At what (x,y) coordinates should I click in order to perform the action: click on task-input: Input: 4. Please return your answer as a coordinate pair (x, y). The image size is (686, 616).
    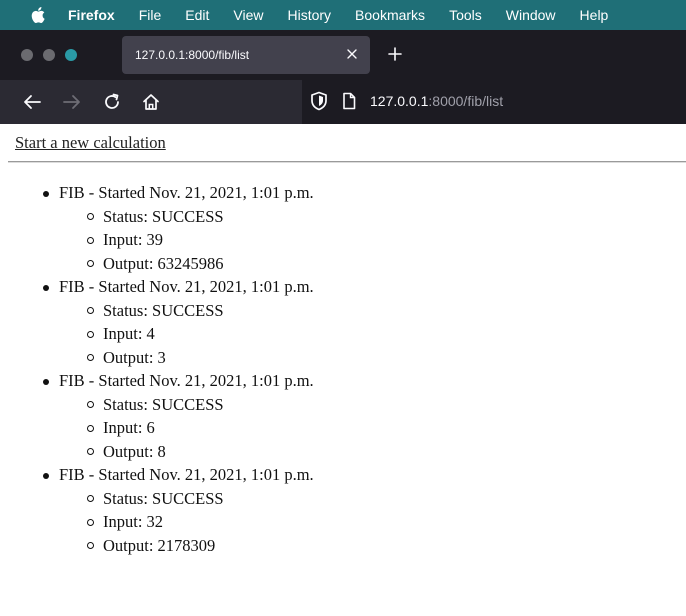
    Looking at the image, I should click on (186, 334).